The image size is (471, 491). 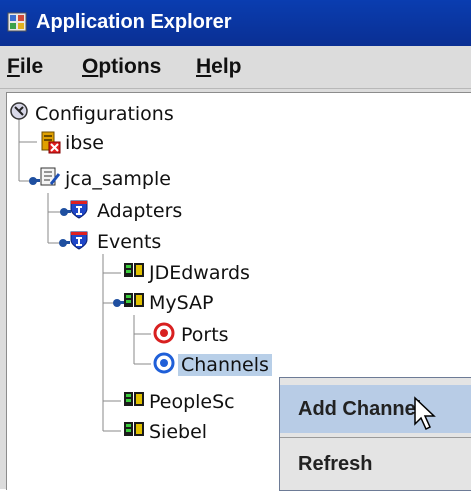 I want to click on menu-help-mnemonic: H, so click(x=204, y=66).